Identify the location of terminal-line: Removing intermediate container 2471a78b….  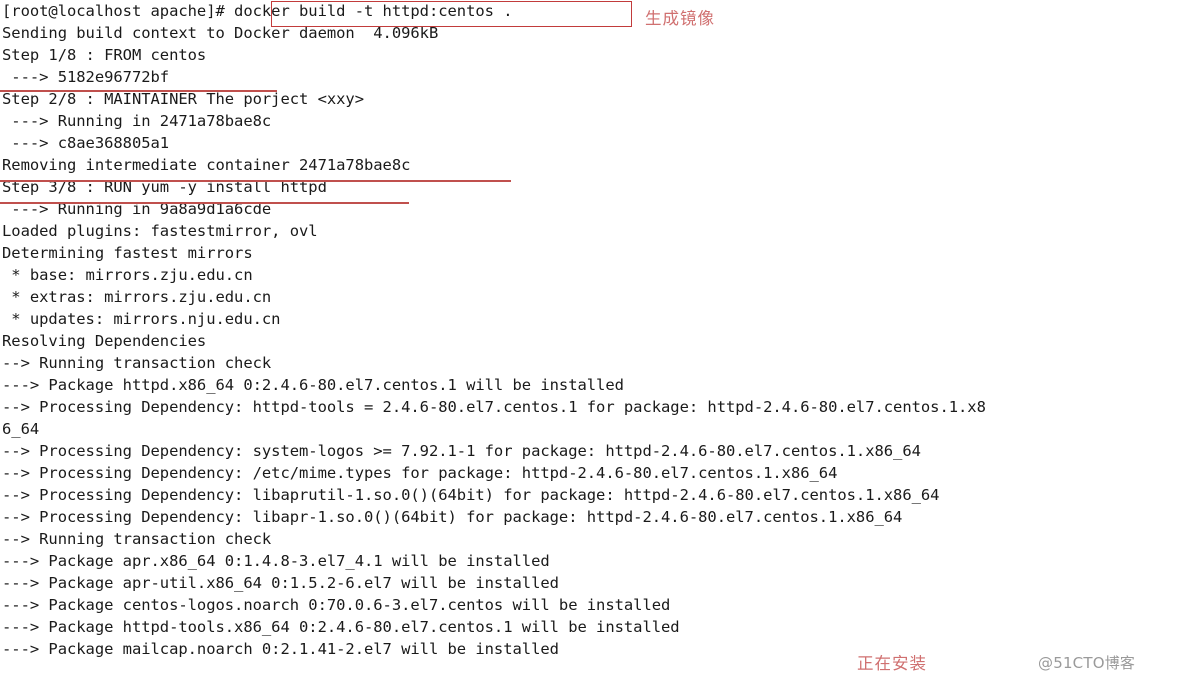
(206, 165).